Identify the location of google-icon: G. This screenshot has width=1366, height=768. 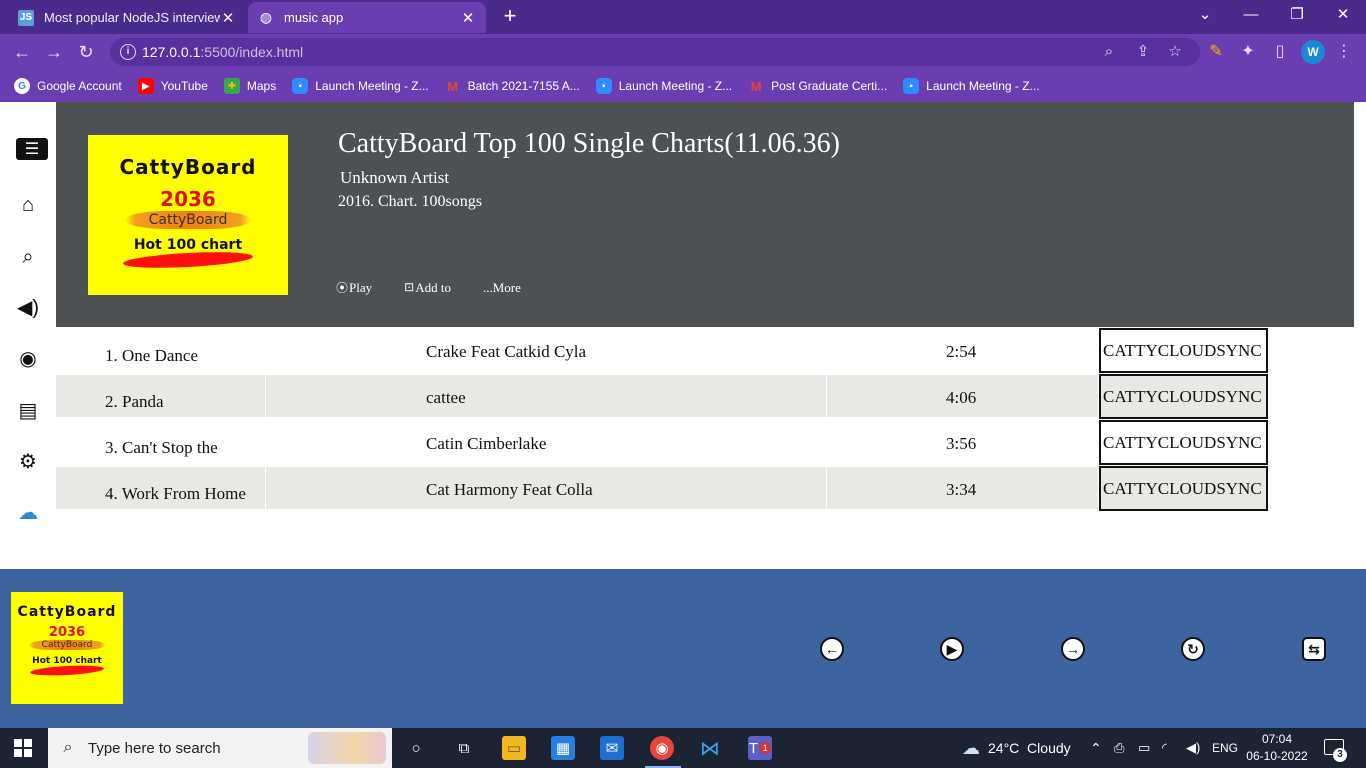
(22, 86).